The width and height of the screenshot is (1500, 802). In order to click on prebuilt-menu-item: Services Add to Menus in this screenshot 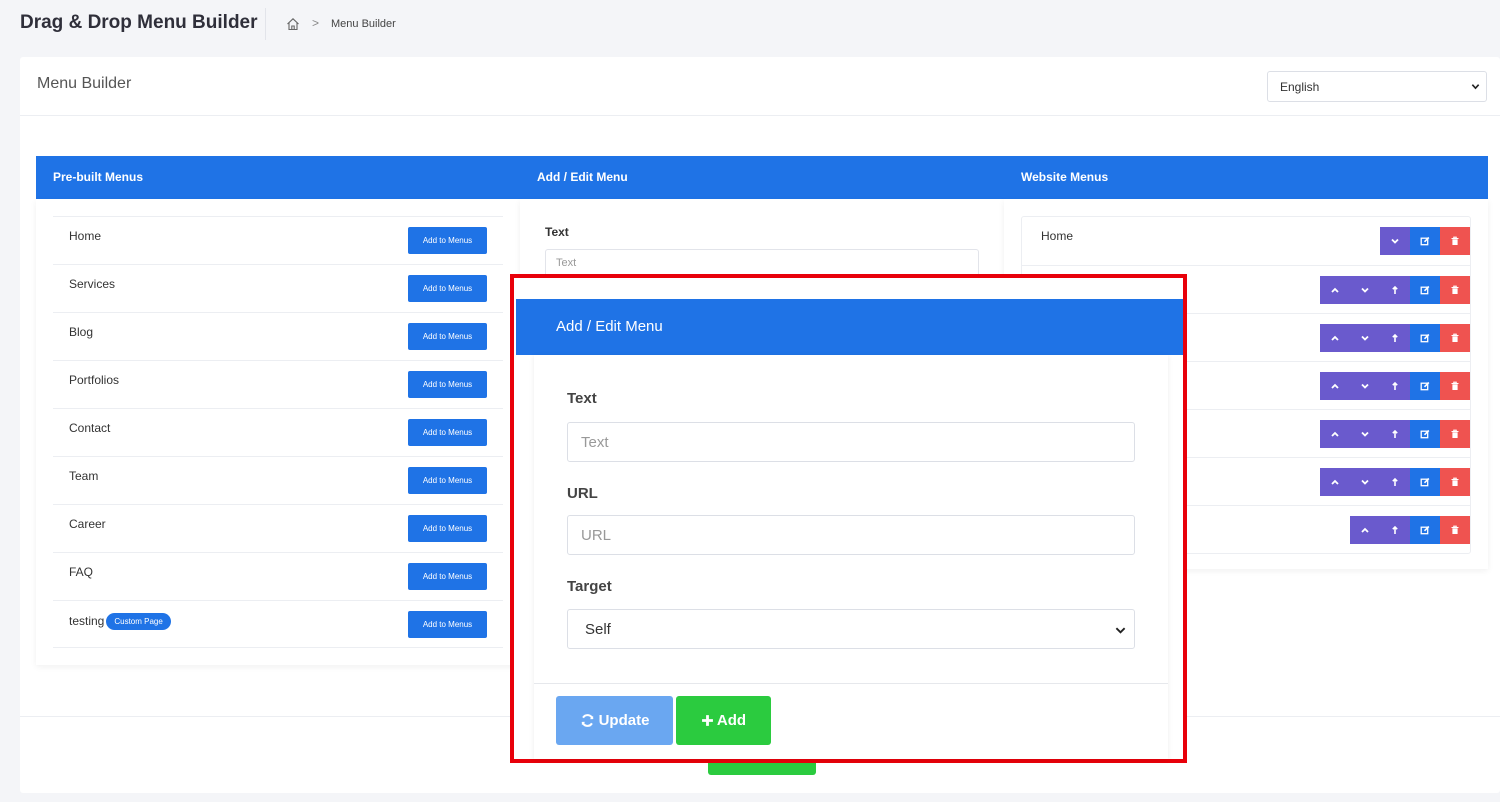, I will do `click(278, 288)`.